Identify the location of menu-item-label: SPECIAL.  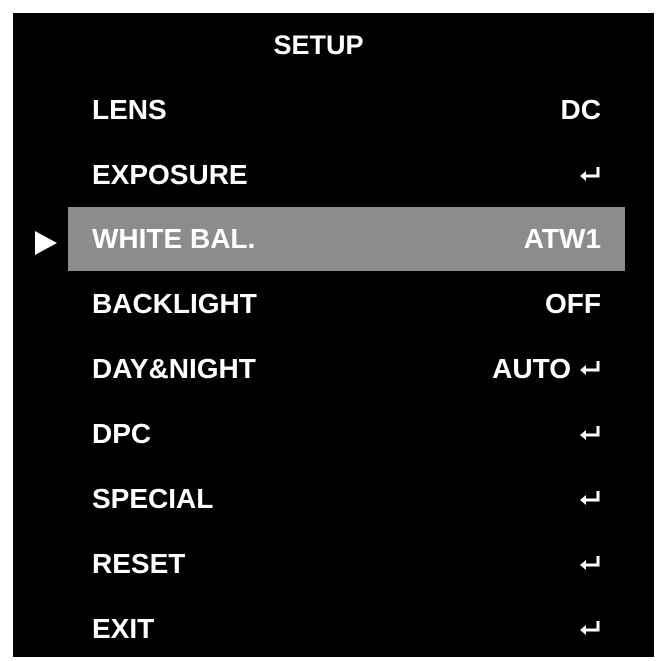
(153, 498).